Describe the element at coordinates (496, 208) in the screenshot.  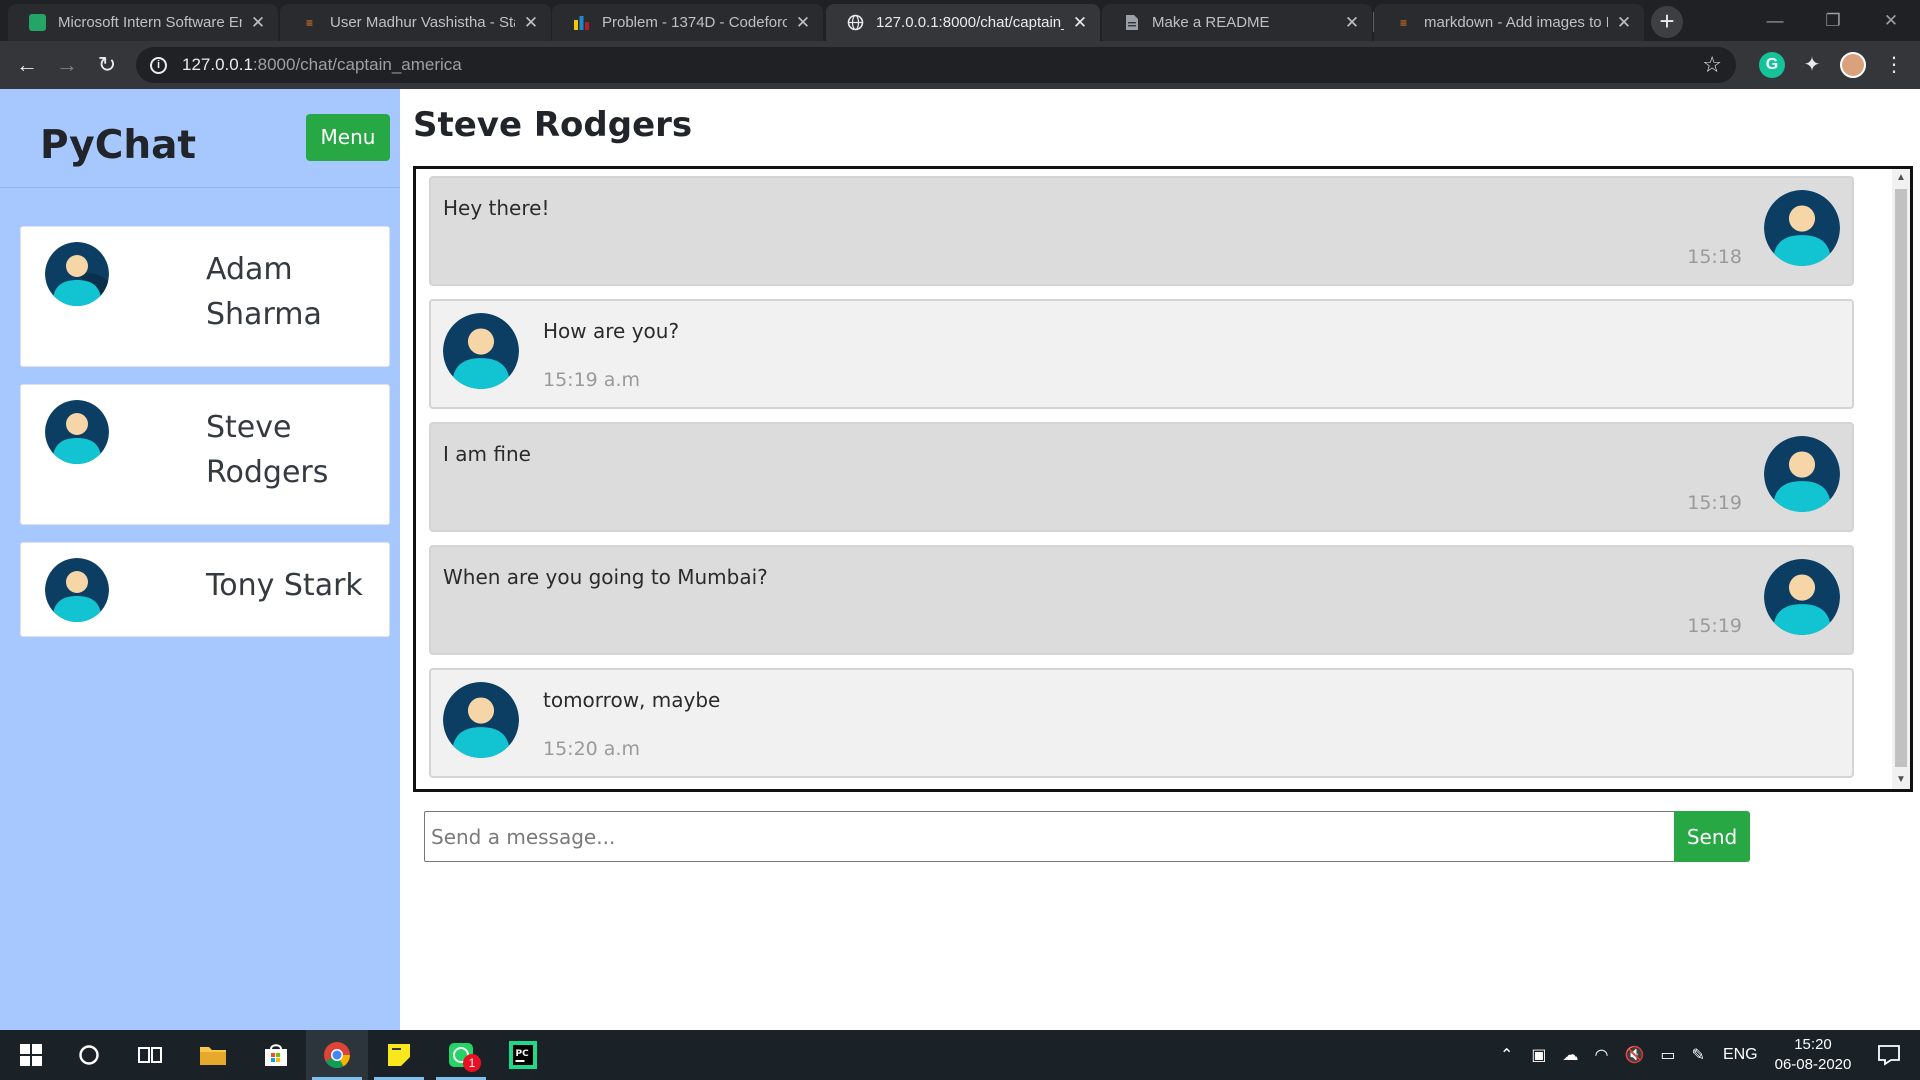
I see `message-text: Hey there!` at that location.